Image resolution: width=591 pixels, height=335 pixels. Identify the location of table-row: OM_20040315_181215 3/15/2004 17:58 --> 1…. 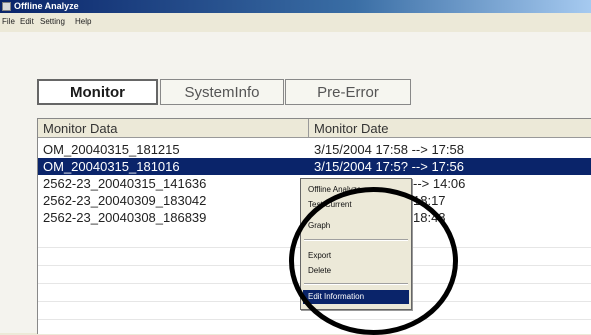
(314, 149).